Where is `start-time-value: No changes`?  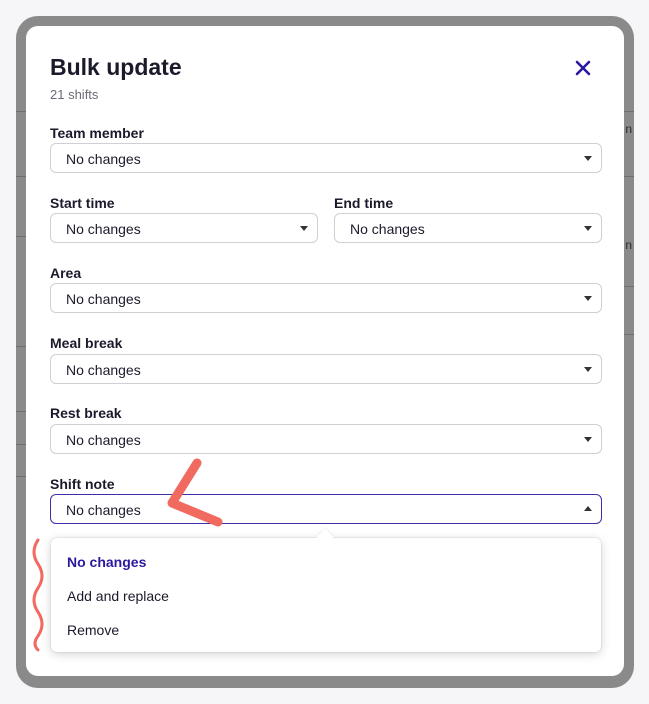
start-time-value: No changes is located at coordinates (103, 229).